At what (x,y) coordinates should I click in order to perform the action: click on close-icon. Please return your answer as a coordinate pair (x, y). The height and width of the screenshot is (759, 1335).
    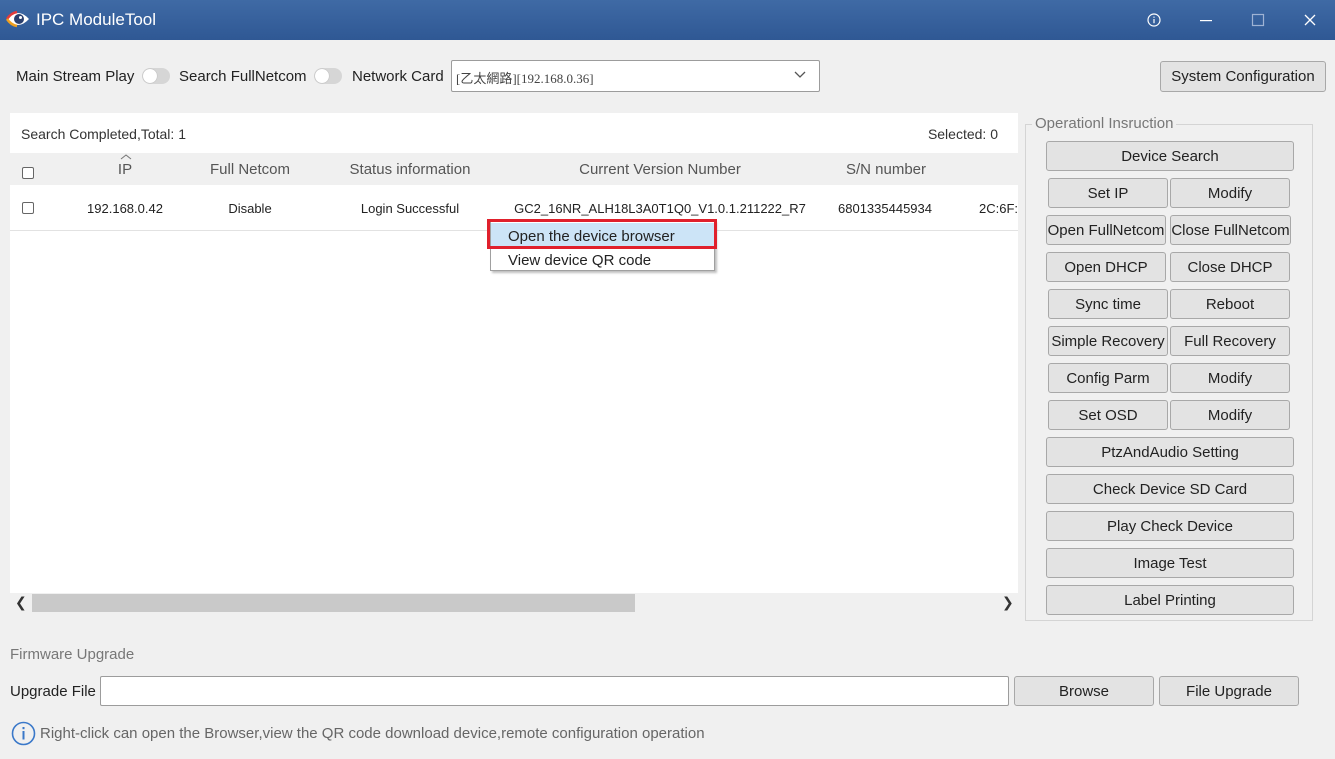
    Looking at the image, I should click on (1310, 20).